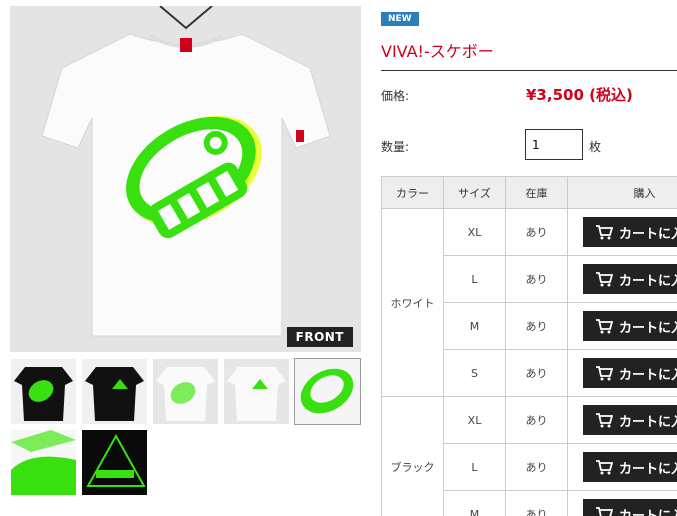 The width and height of the screenshot is (677, 516). What do you see at coordinates (400, 19) in the screenshot?
I see `new-badge: NEW` at bounding box center [400, 19].